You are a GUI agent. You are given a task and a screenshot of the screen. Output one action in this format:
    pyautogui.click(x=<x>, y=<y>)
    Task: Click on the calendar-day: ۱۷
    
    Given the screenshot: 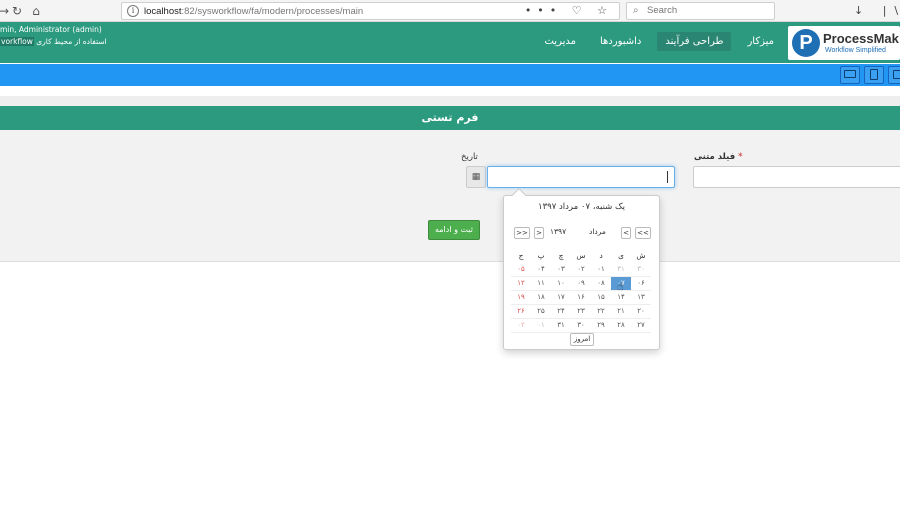 What is the action you would take?
    pyautogui.click(x=561, y=297)
    